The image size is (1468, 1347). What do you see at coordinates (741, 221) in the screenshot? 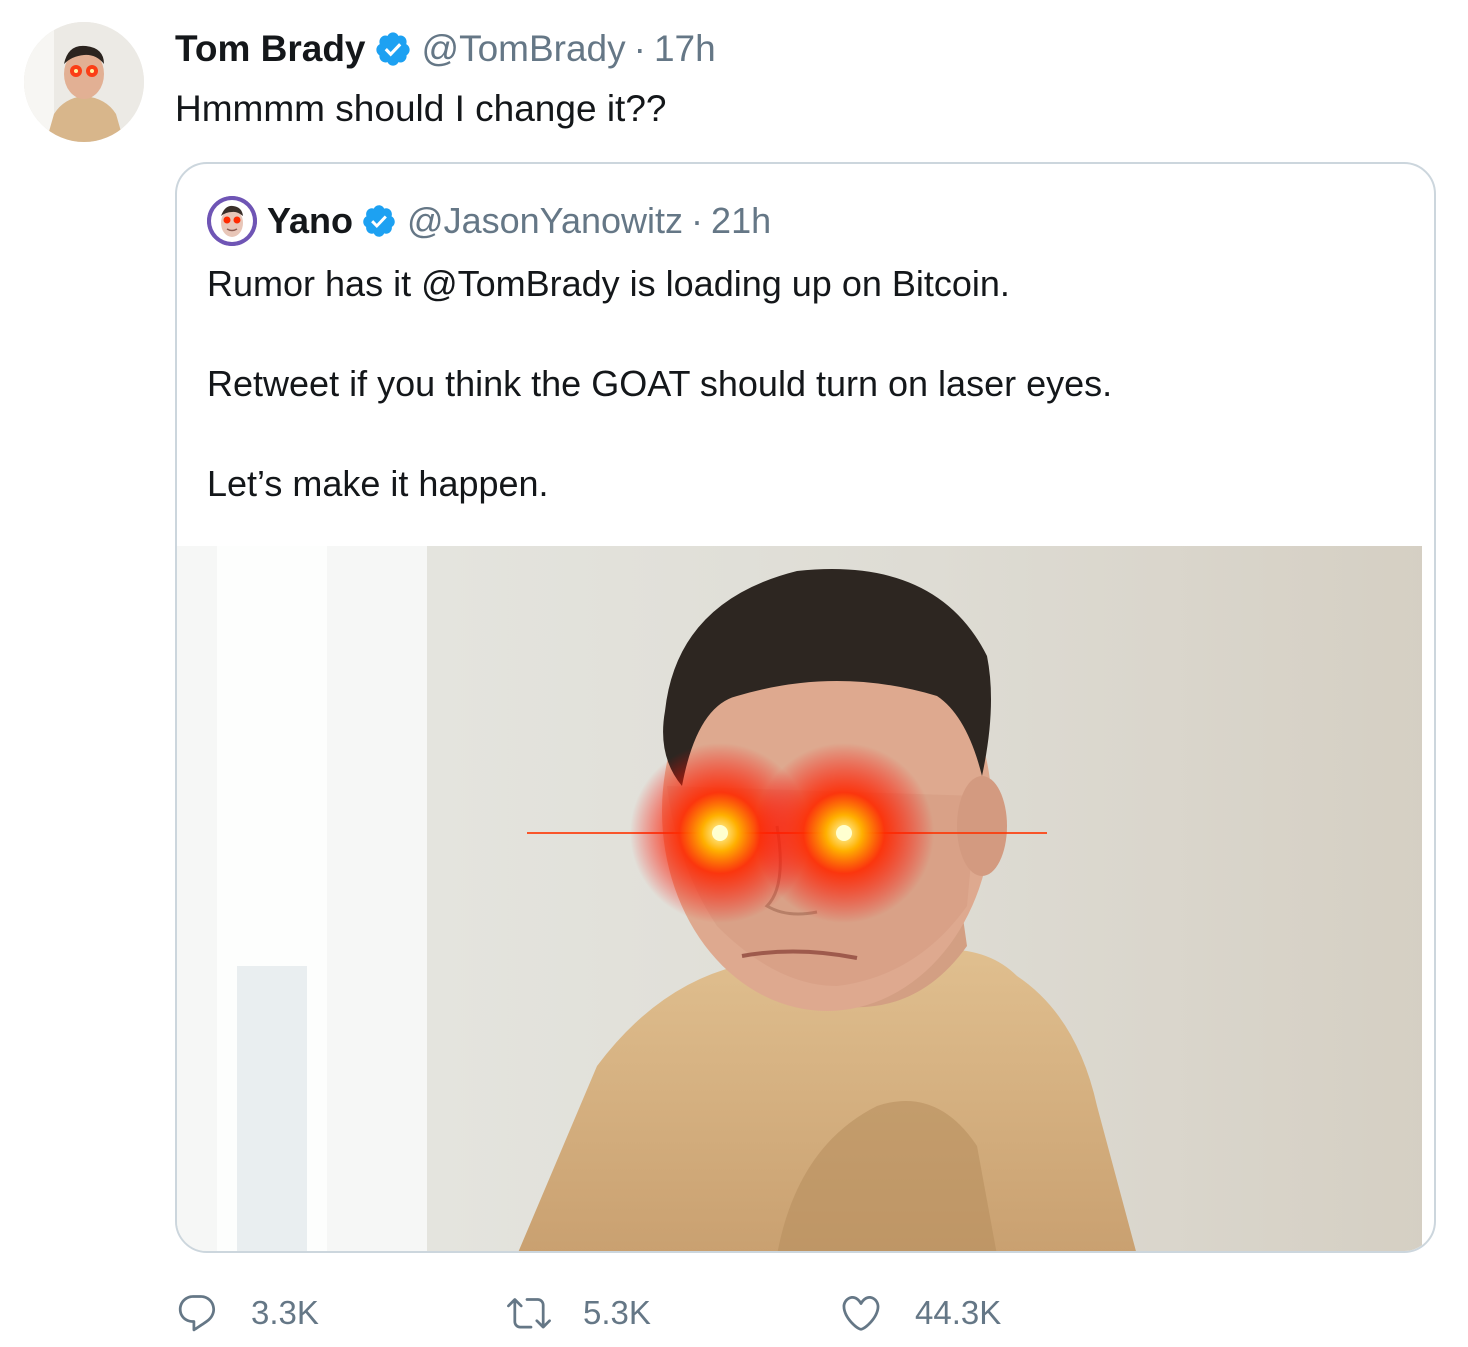
I see `quoted-tweet-timestamp: 21h` at bounding box center [741, 221].